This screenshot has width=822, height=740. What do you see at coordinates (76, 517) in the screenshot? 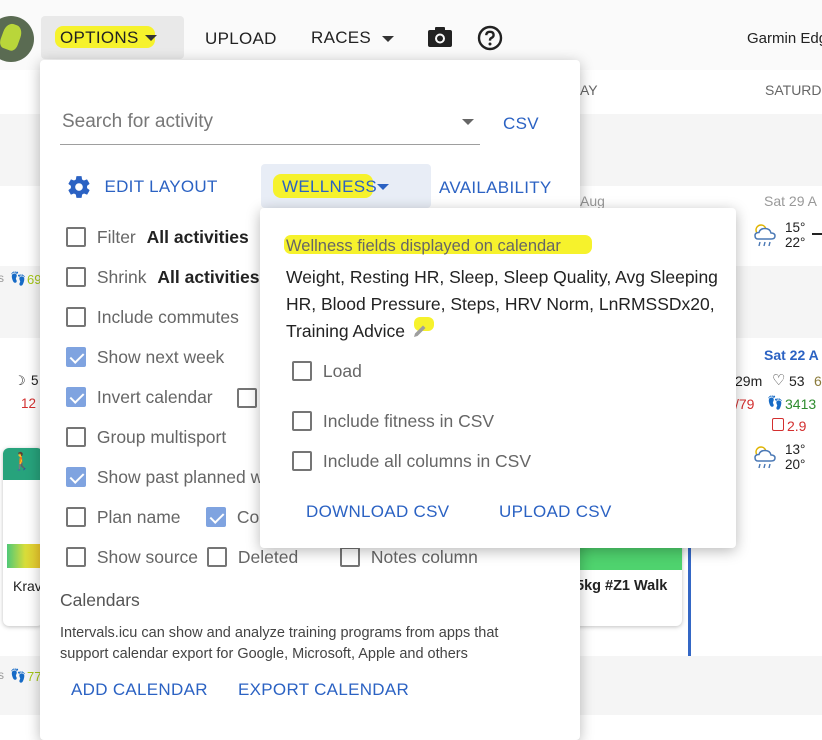
I see `plan-name-checkbox` at bounding box center [76, 517].